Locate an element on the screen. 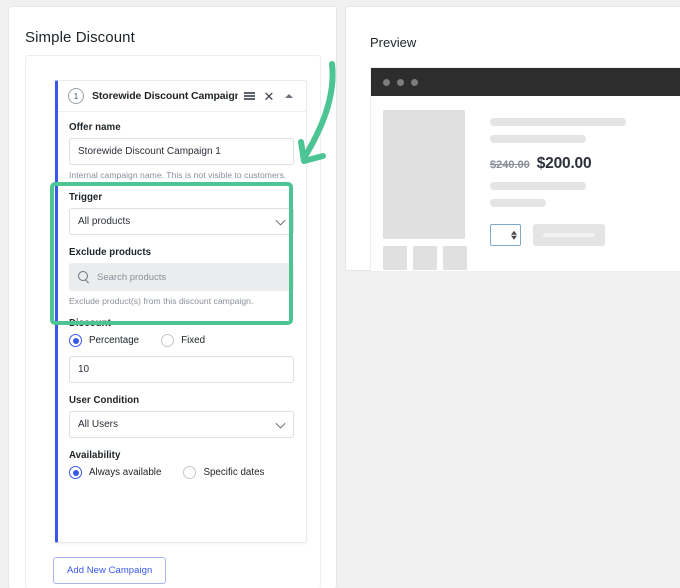 The image size is (680, 588). product-gallery is located at coordinates (428, 190).